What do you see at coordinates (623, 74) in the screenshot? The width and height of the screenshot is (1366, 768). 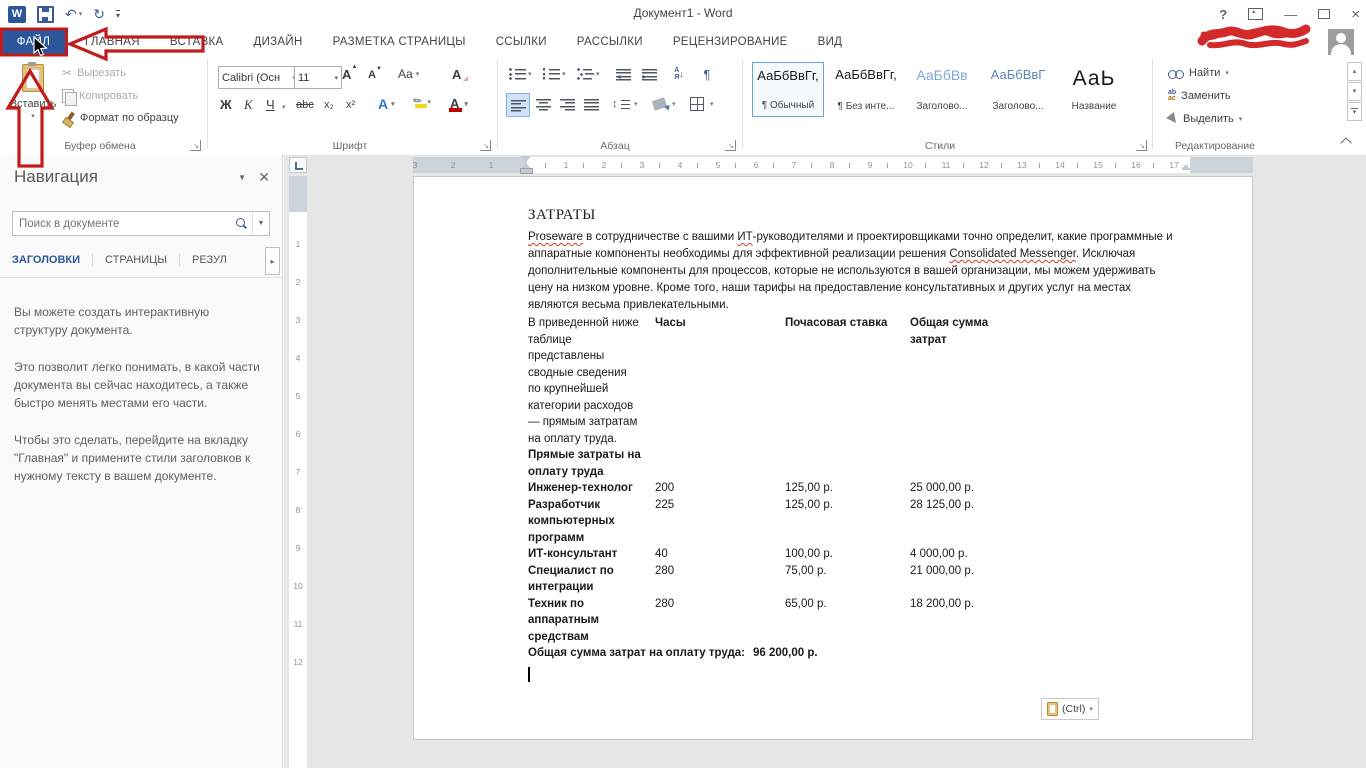 I see `decrease-indent-button: ◂` at bounding box center [623, 74].